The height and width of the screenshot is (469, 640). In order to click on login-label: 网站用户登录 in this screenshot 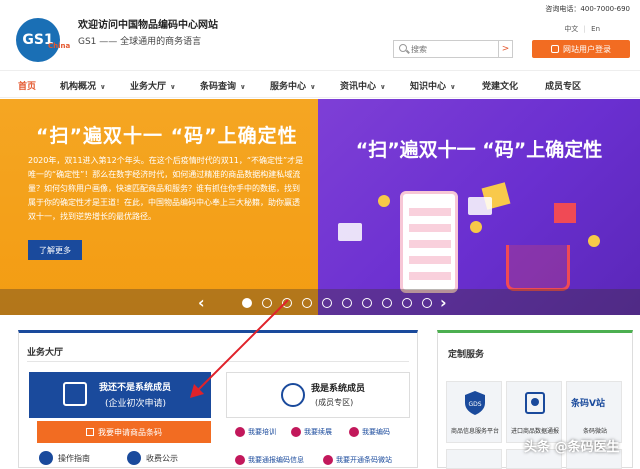, I will do `click(587, 49)`.